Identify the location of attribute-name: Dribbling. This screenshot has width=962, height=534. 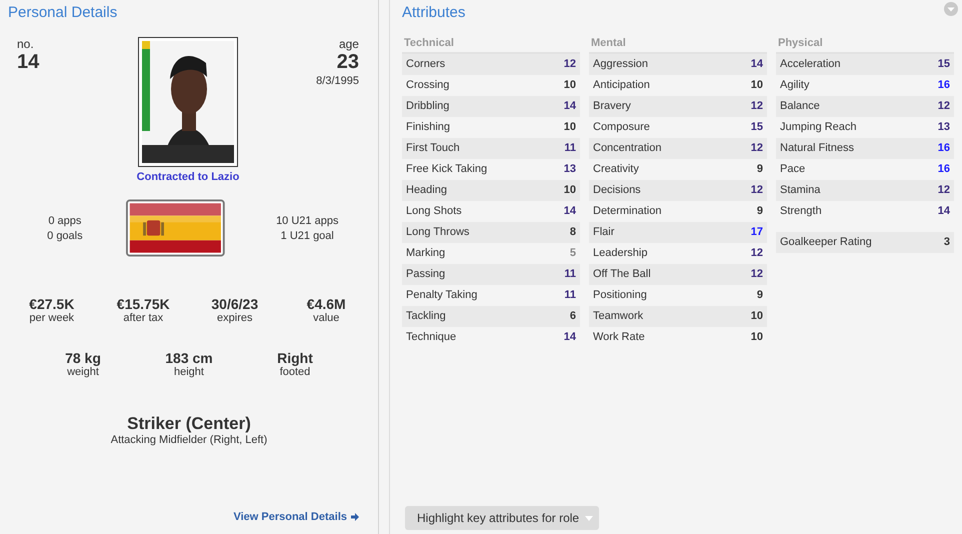
(428, 106).